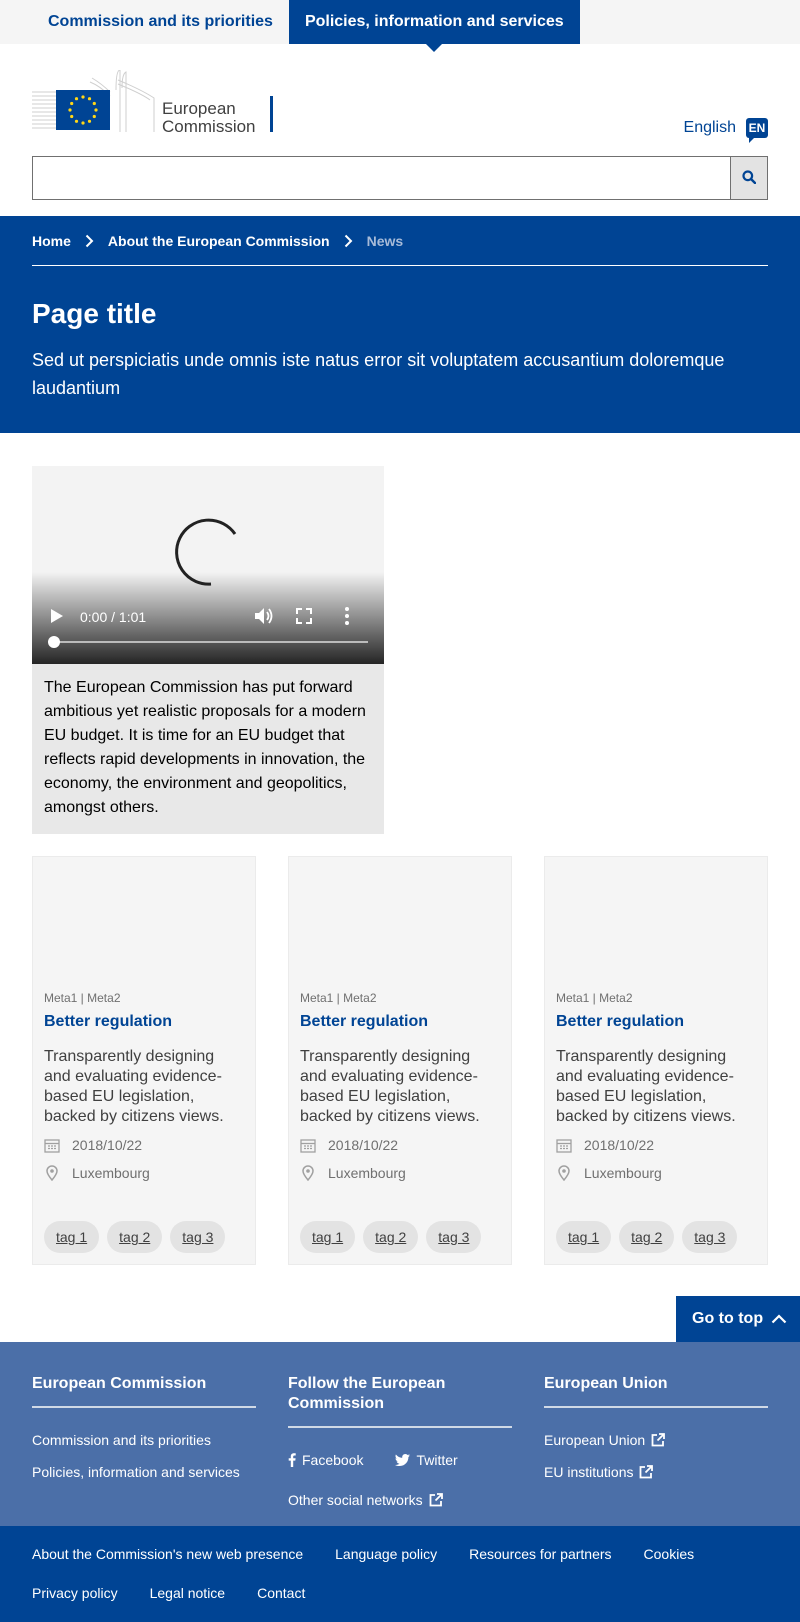  I want to click on topnav-policies-services: Policies, information and services, so click(434, 26).